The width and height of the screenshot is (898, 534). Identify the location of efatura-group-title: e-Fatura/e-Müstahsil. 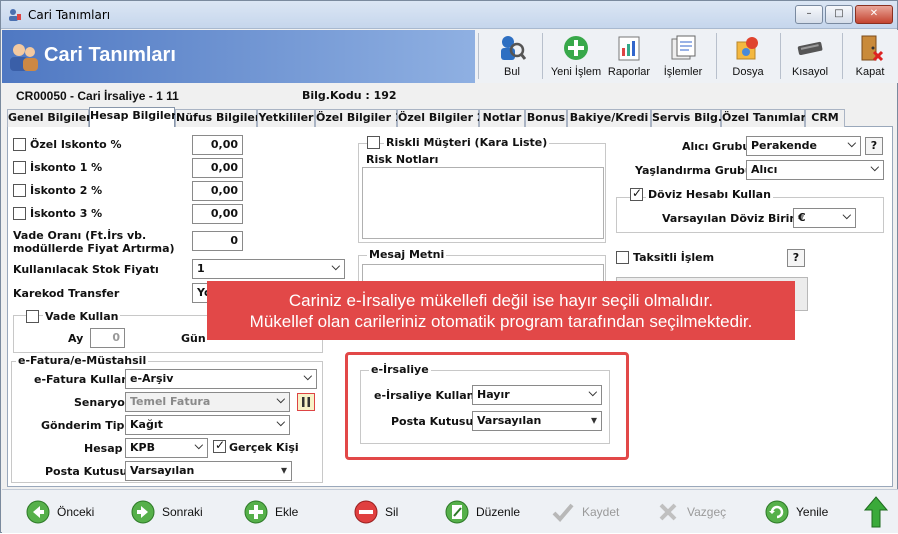
(82, 360).